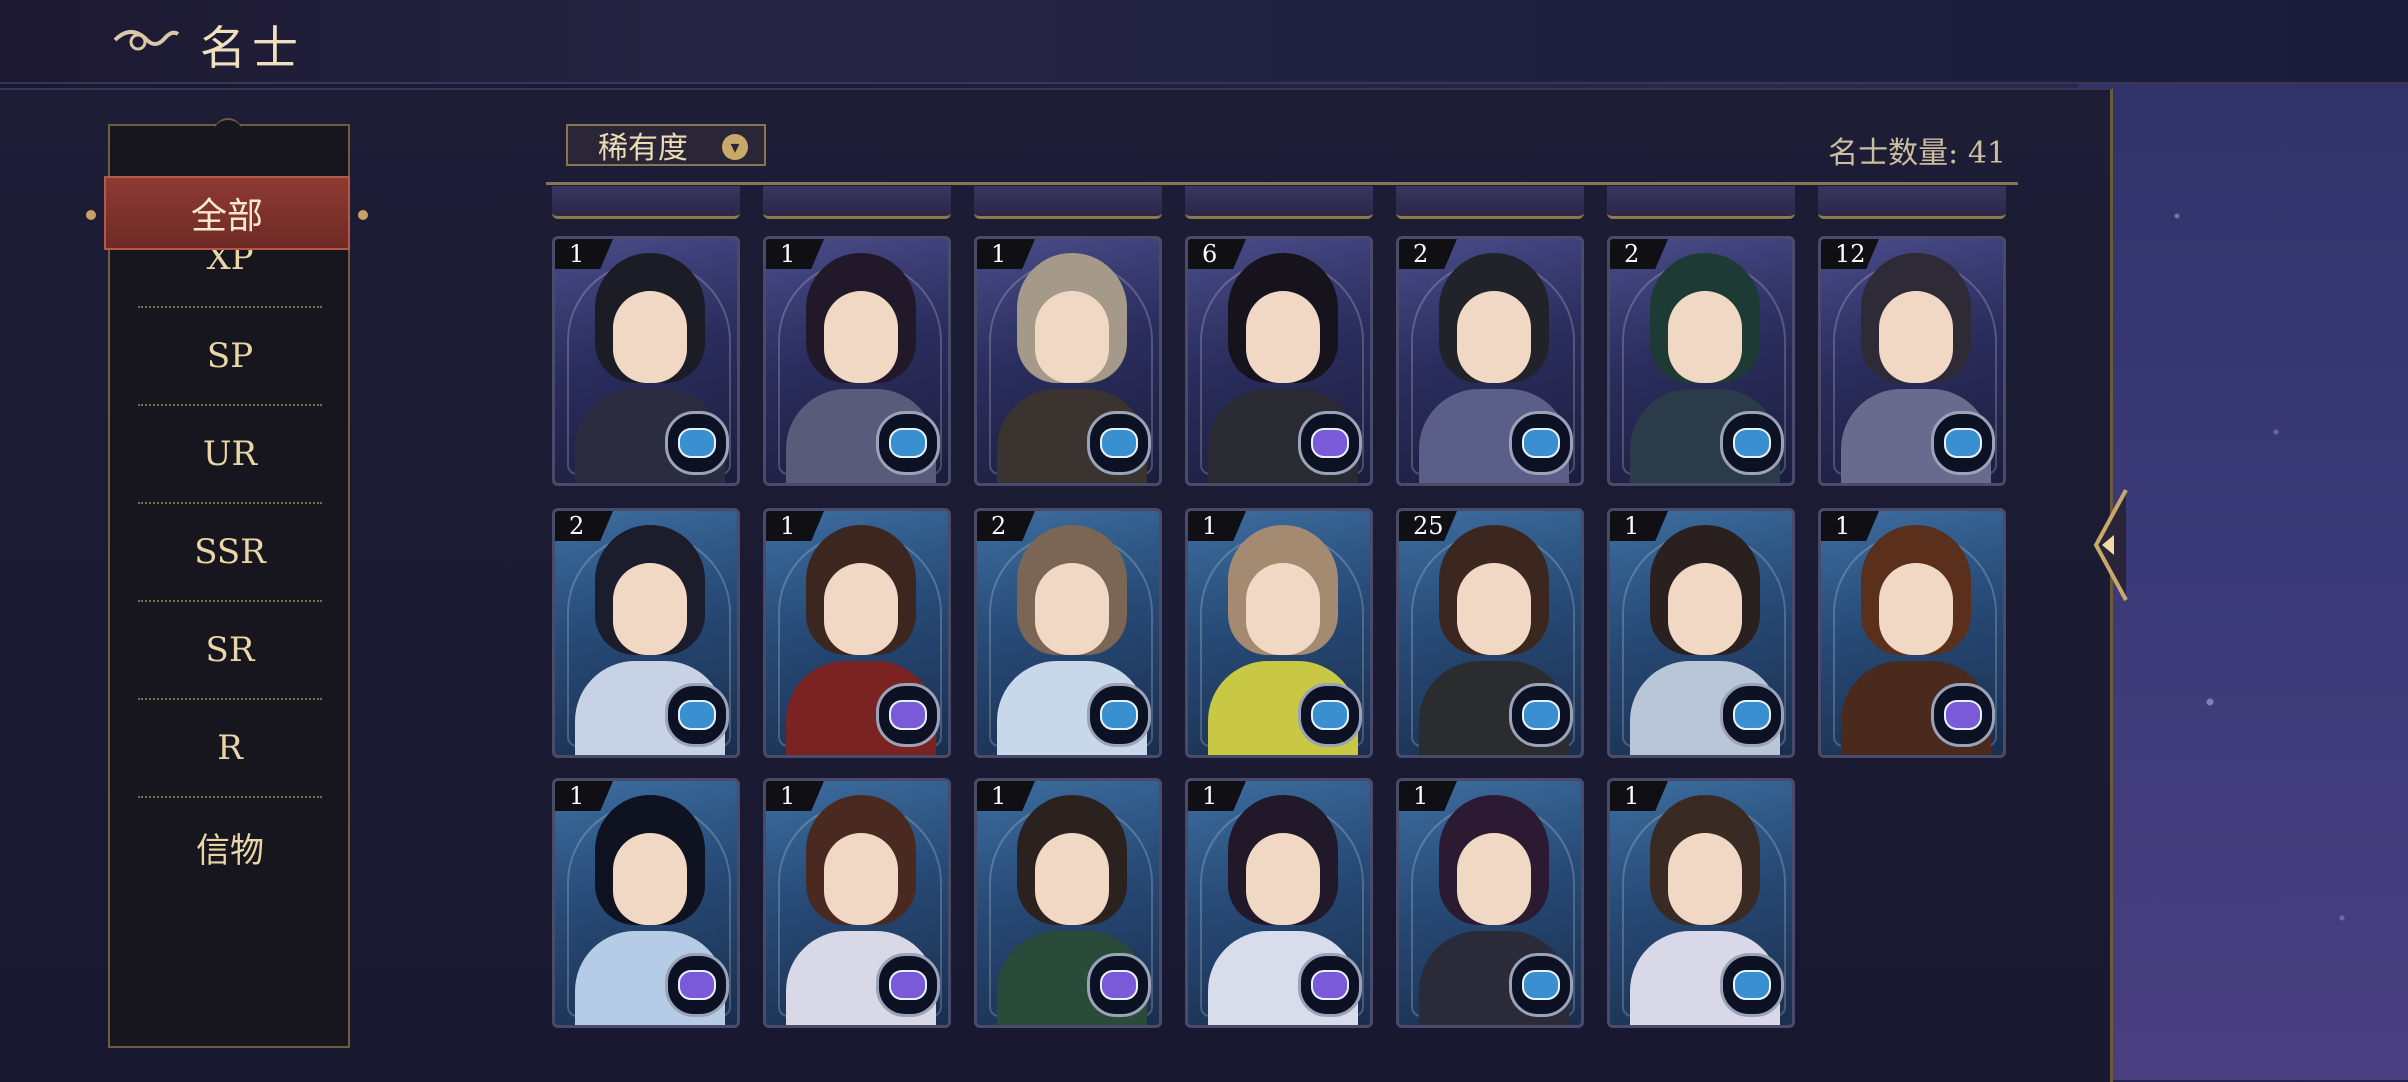  Describe the element at coordinates (230, 553) in the screenshot. I see `sidebar-item-ssr: SSR` at that location.